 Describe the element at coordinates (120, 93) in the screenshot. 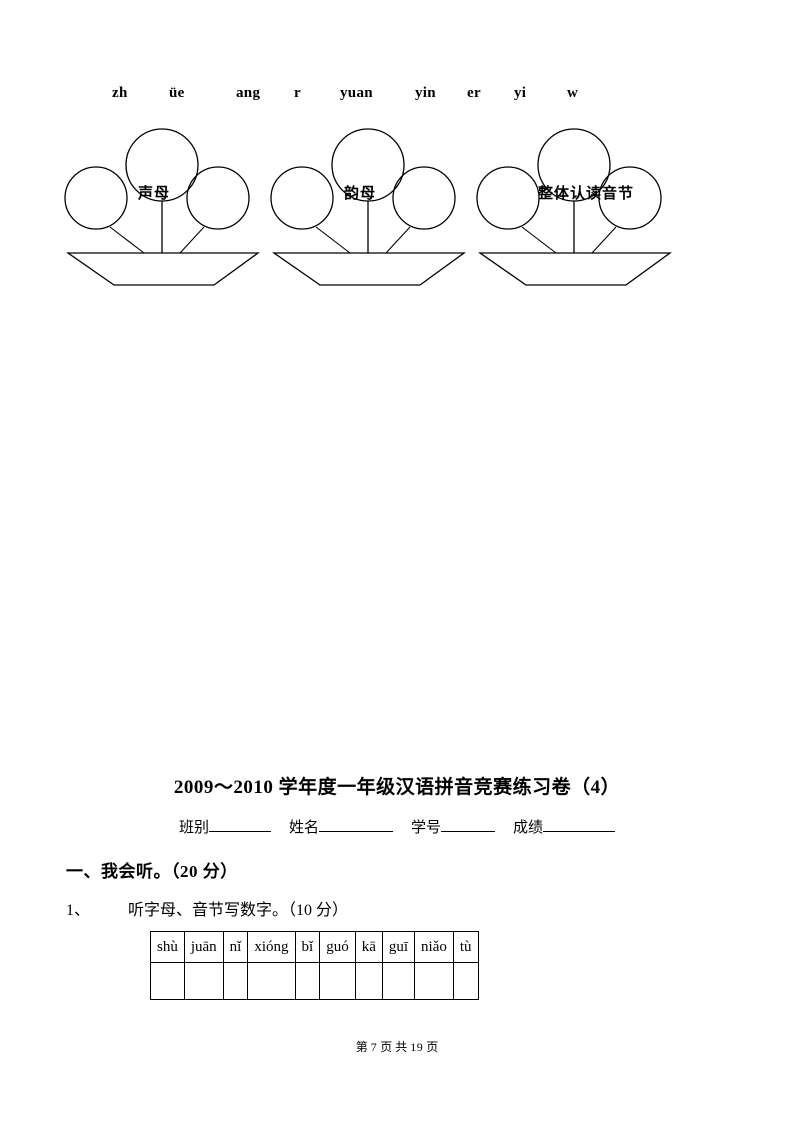

I see `pinyin-letter: zh` at that location.